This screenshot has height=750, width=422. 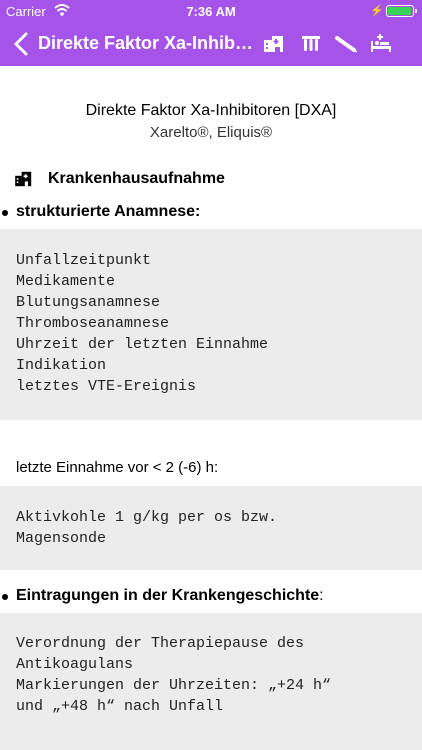 What do you see at coordinates (22, 44) in the screenshot?
I see `back-chevron-icon` at bounding box center [22, 44].